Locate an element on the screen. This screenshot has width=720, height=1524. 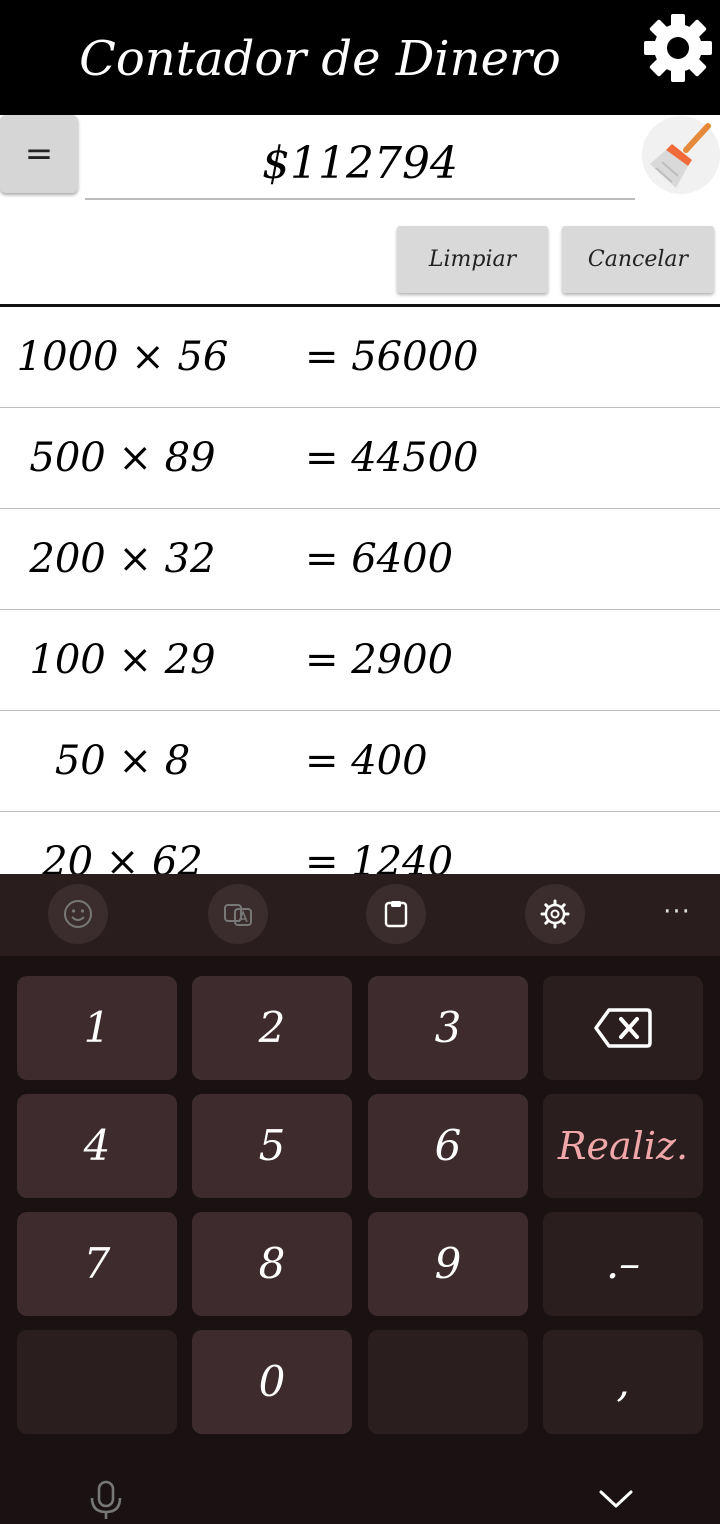
hide-keyboard-button is located at coordinates (616, 1499).